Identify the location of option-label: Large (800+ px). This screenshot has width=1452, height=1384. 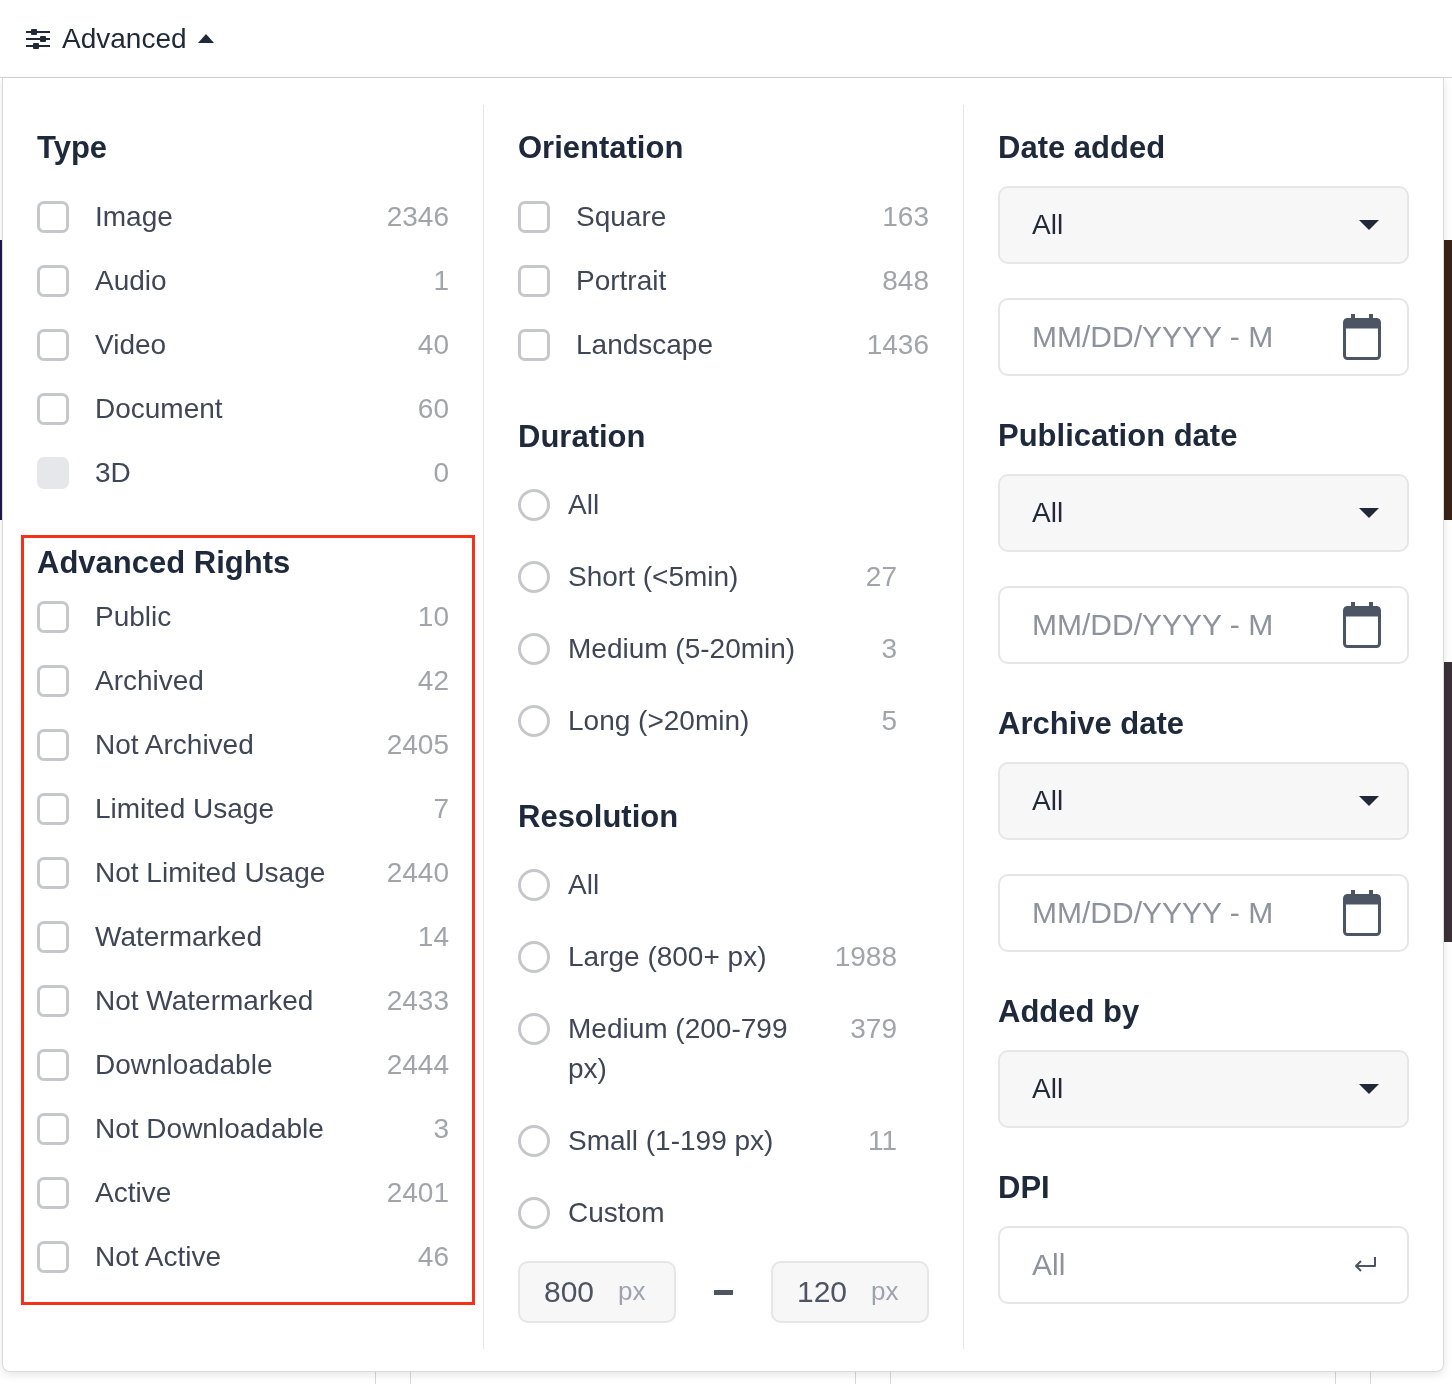
(668, 957).